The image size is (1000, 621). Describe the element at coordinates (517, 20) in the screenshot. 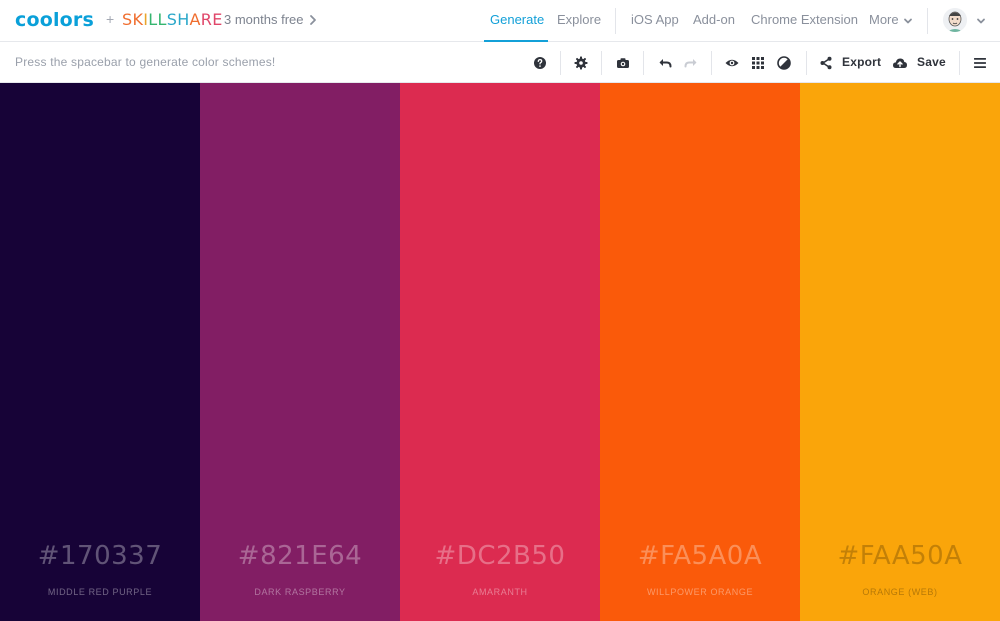

I see `nav-generate: Generate` at that location.